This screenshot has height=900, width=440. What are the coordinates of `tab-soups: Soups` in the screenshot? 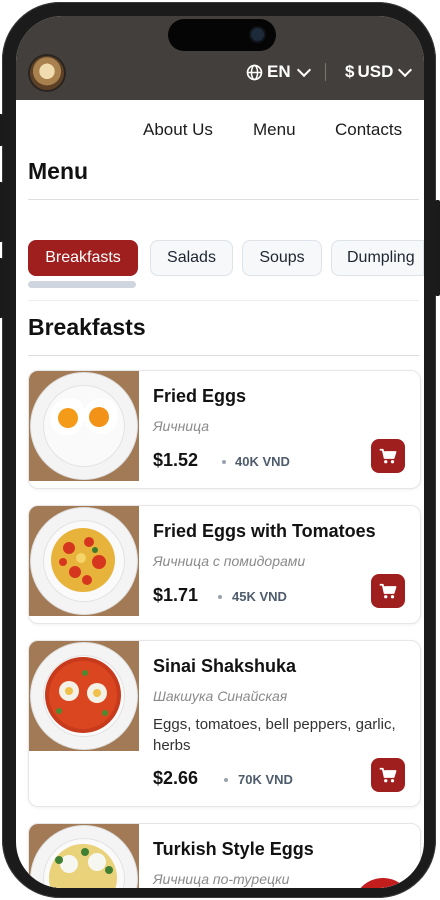 It's located at (282, 258).